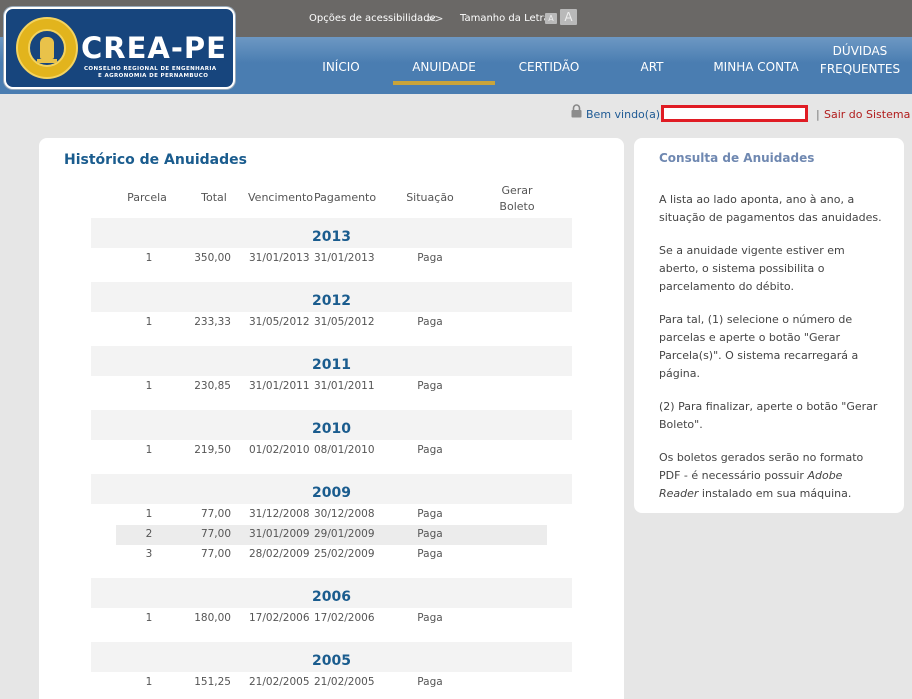  Describe the element at coordinates (331, 661) in the screenshot. I see `year-label: 2005` at that location.